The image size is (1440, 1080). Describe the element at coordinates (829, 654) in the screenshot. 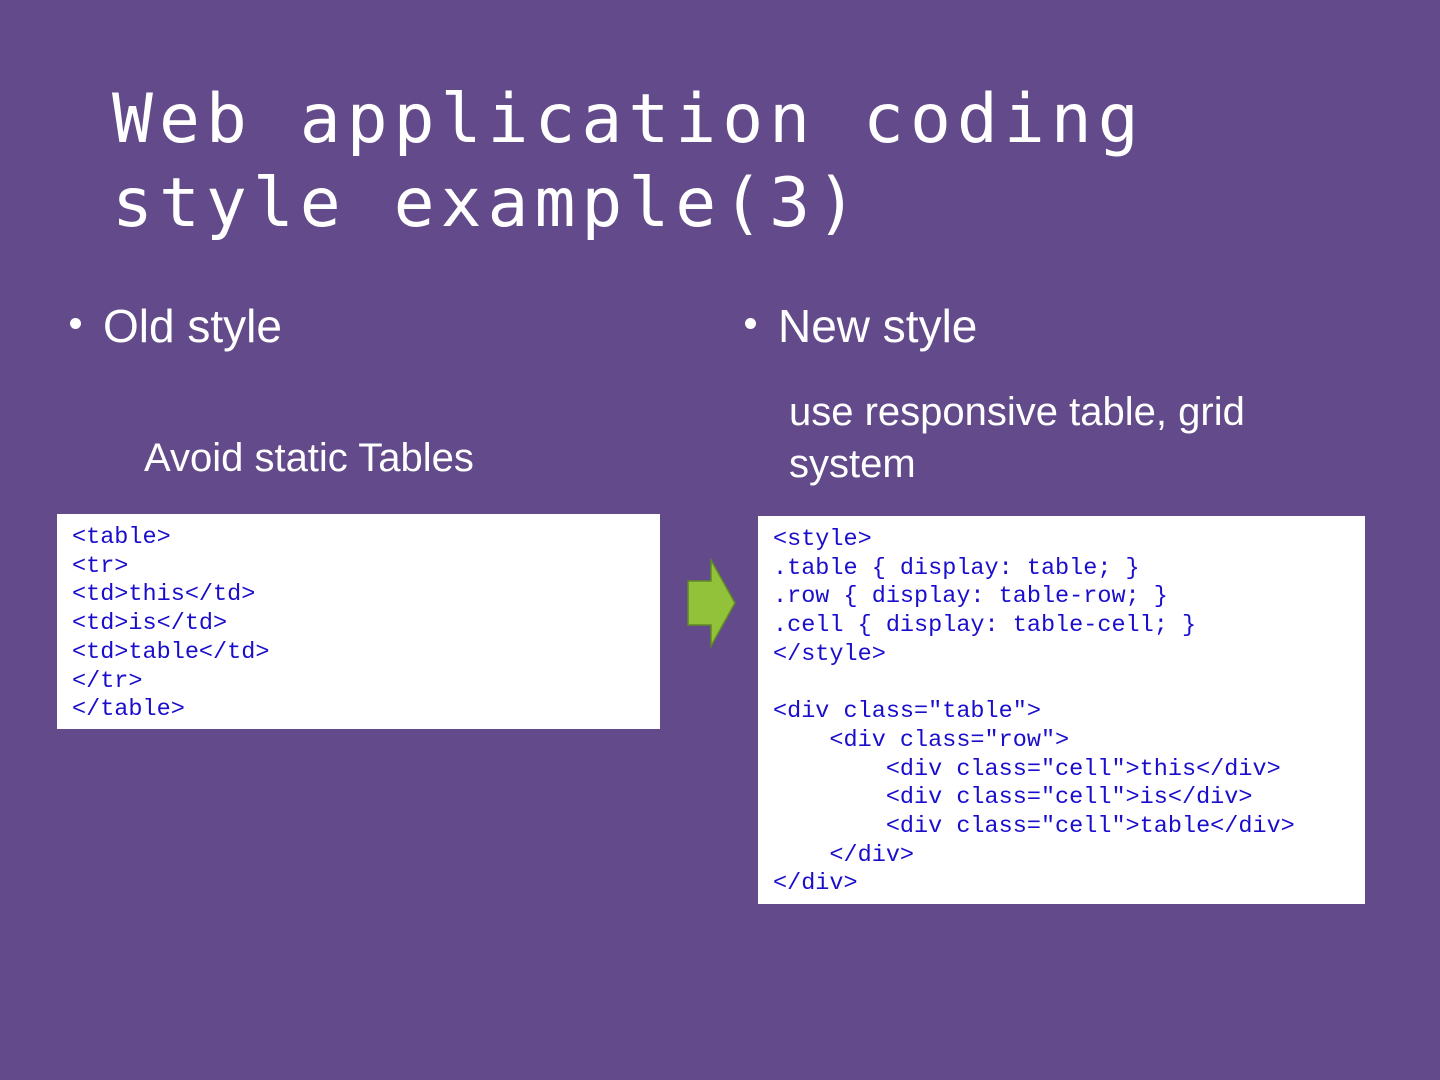

I see `code-line: </style>` at that location.